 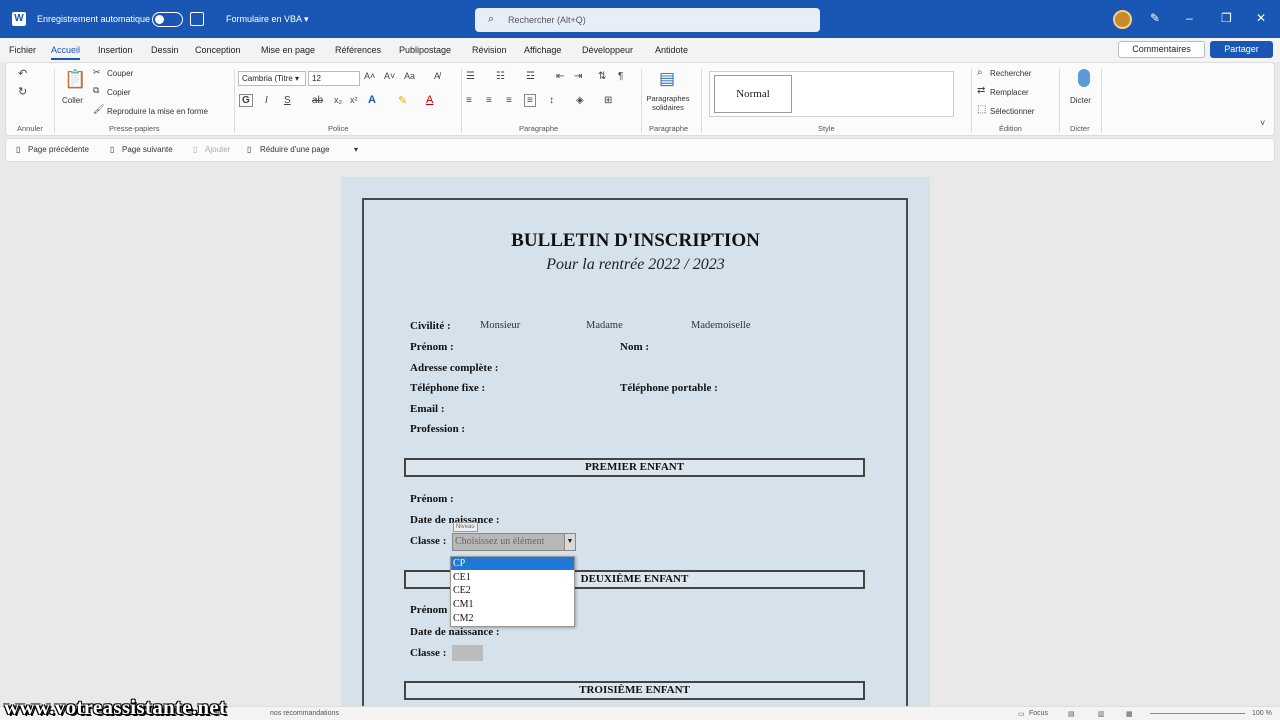 I want to click on decrease-indent-icon: ⇤, so click(x=560, y=76).